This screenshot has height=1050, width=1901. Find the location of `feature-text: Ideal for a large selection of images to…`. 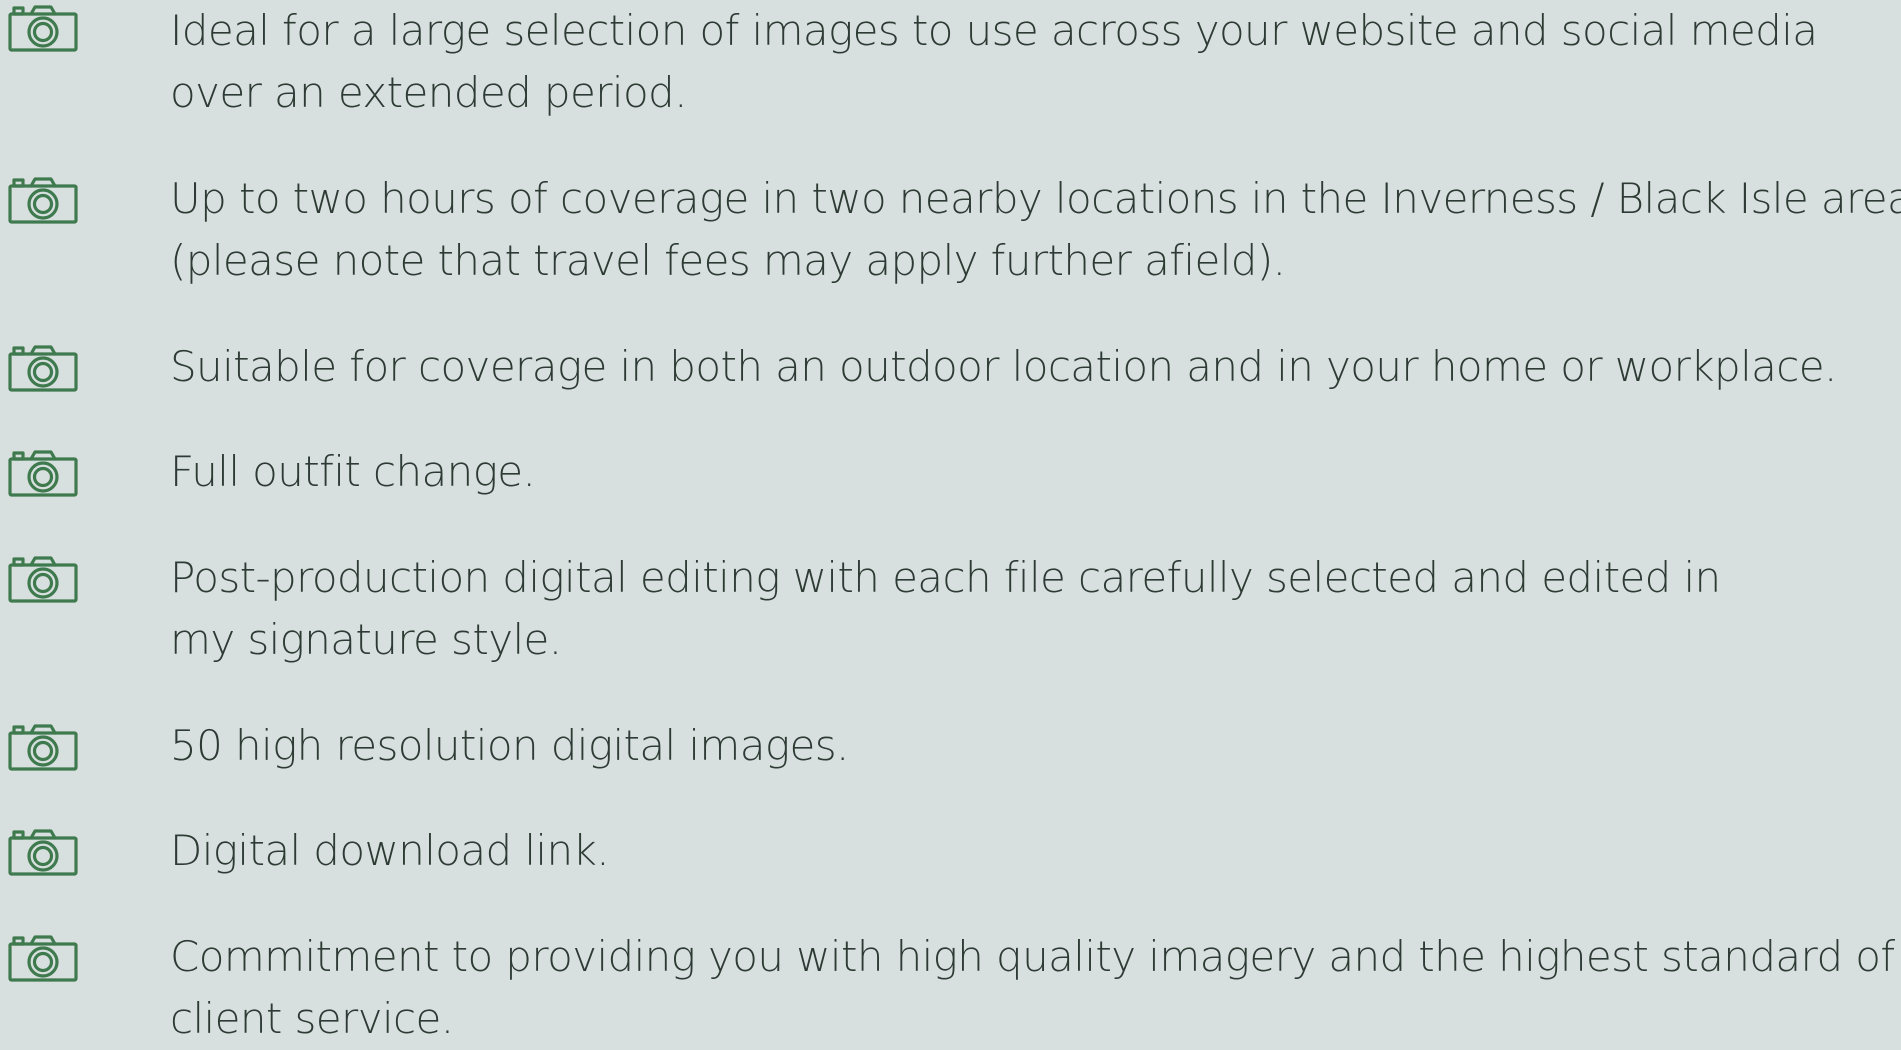

feature-text: Ideal for a large selection of images to… is located at coordinates (994, 61).